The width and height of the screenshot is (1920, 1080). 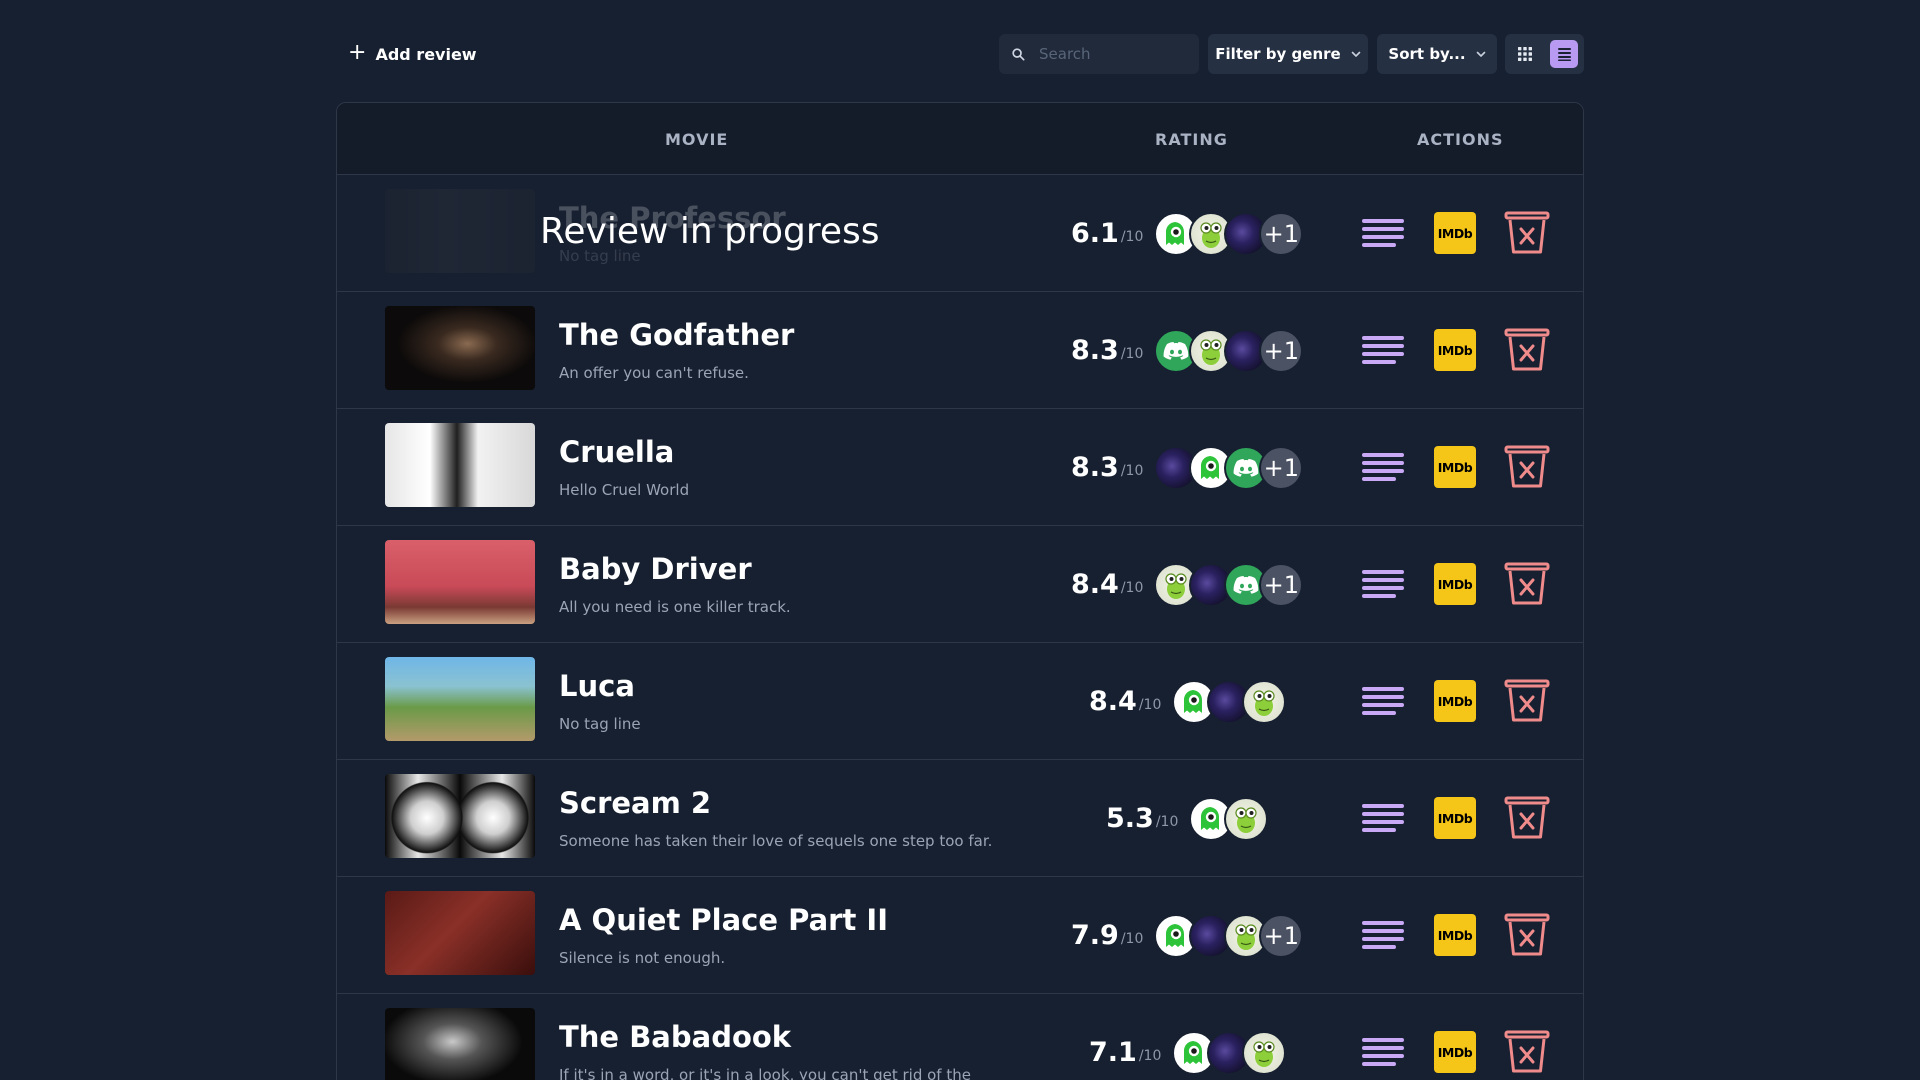 I want to click on header-rating: RATING, so click(x=1191, y=139).